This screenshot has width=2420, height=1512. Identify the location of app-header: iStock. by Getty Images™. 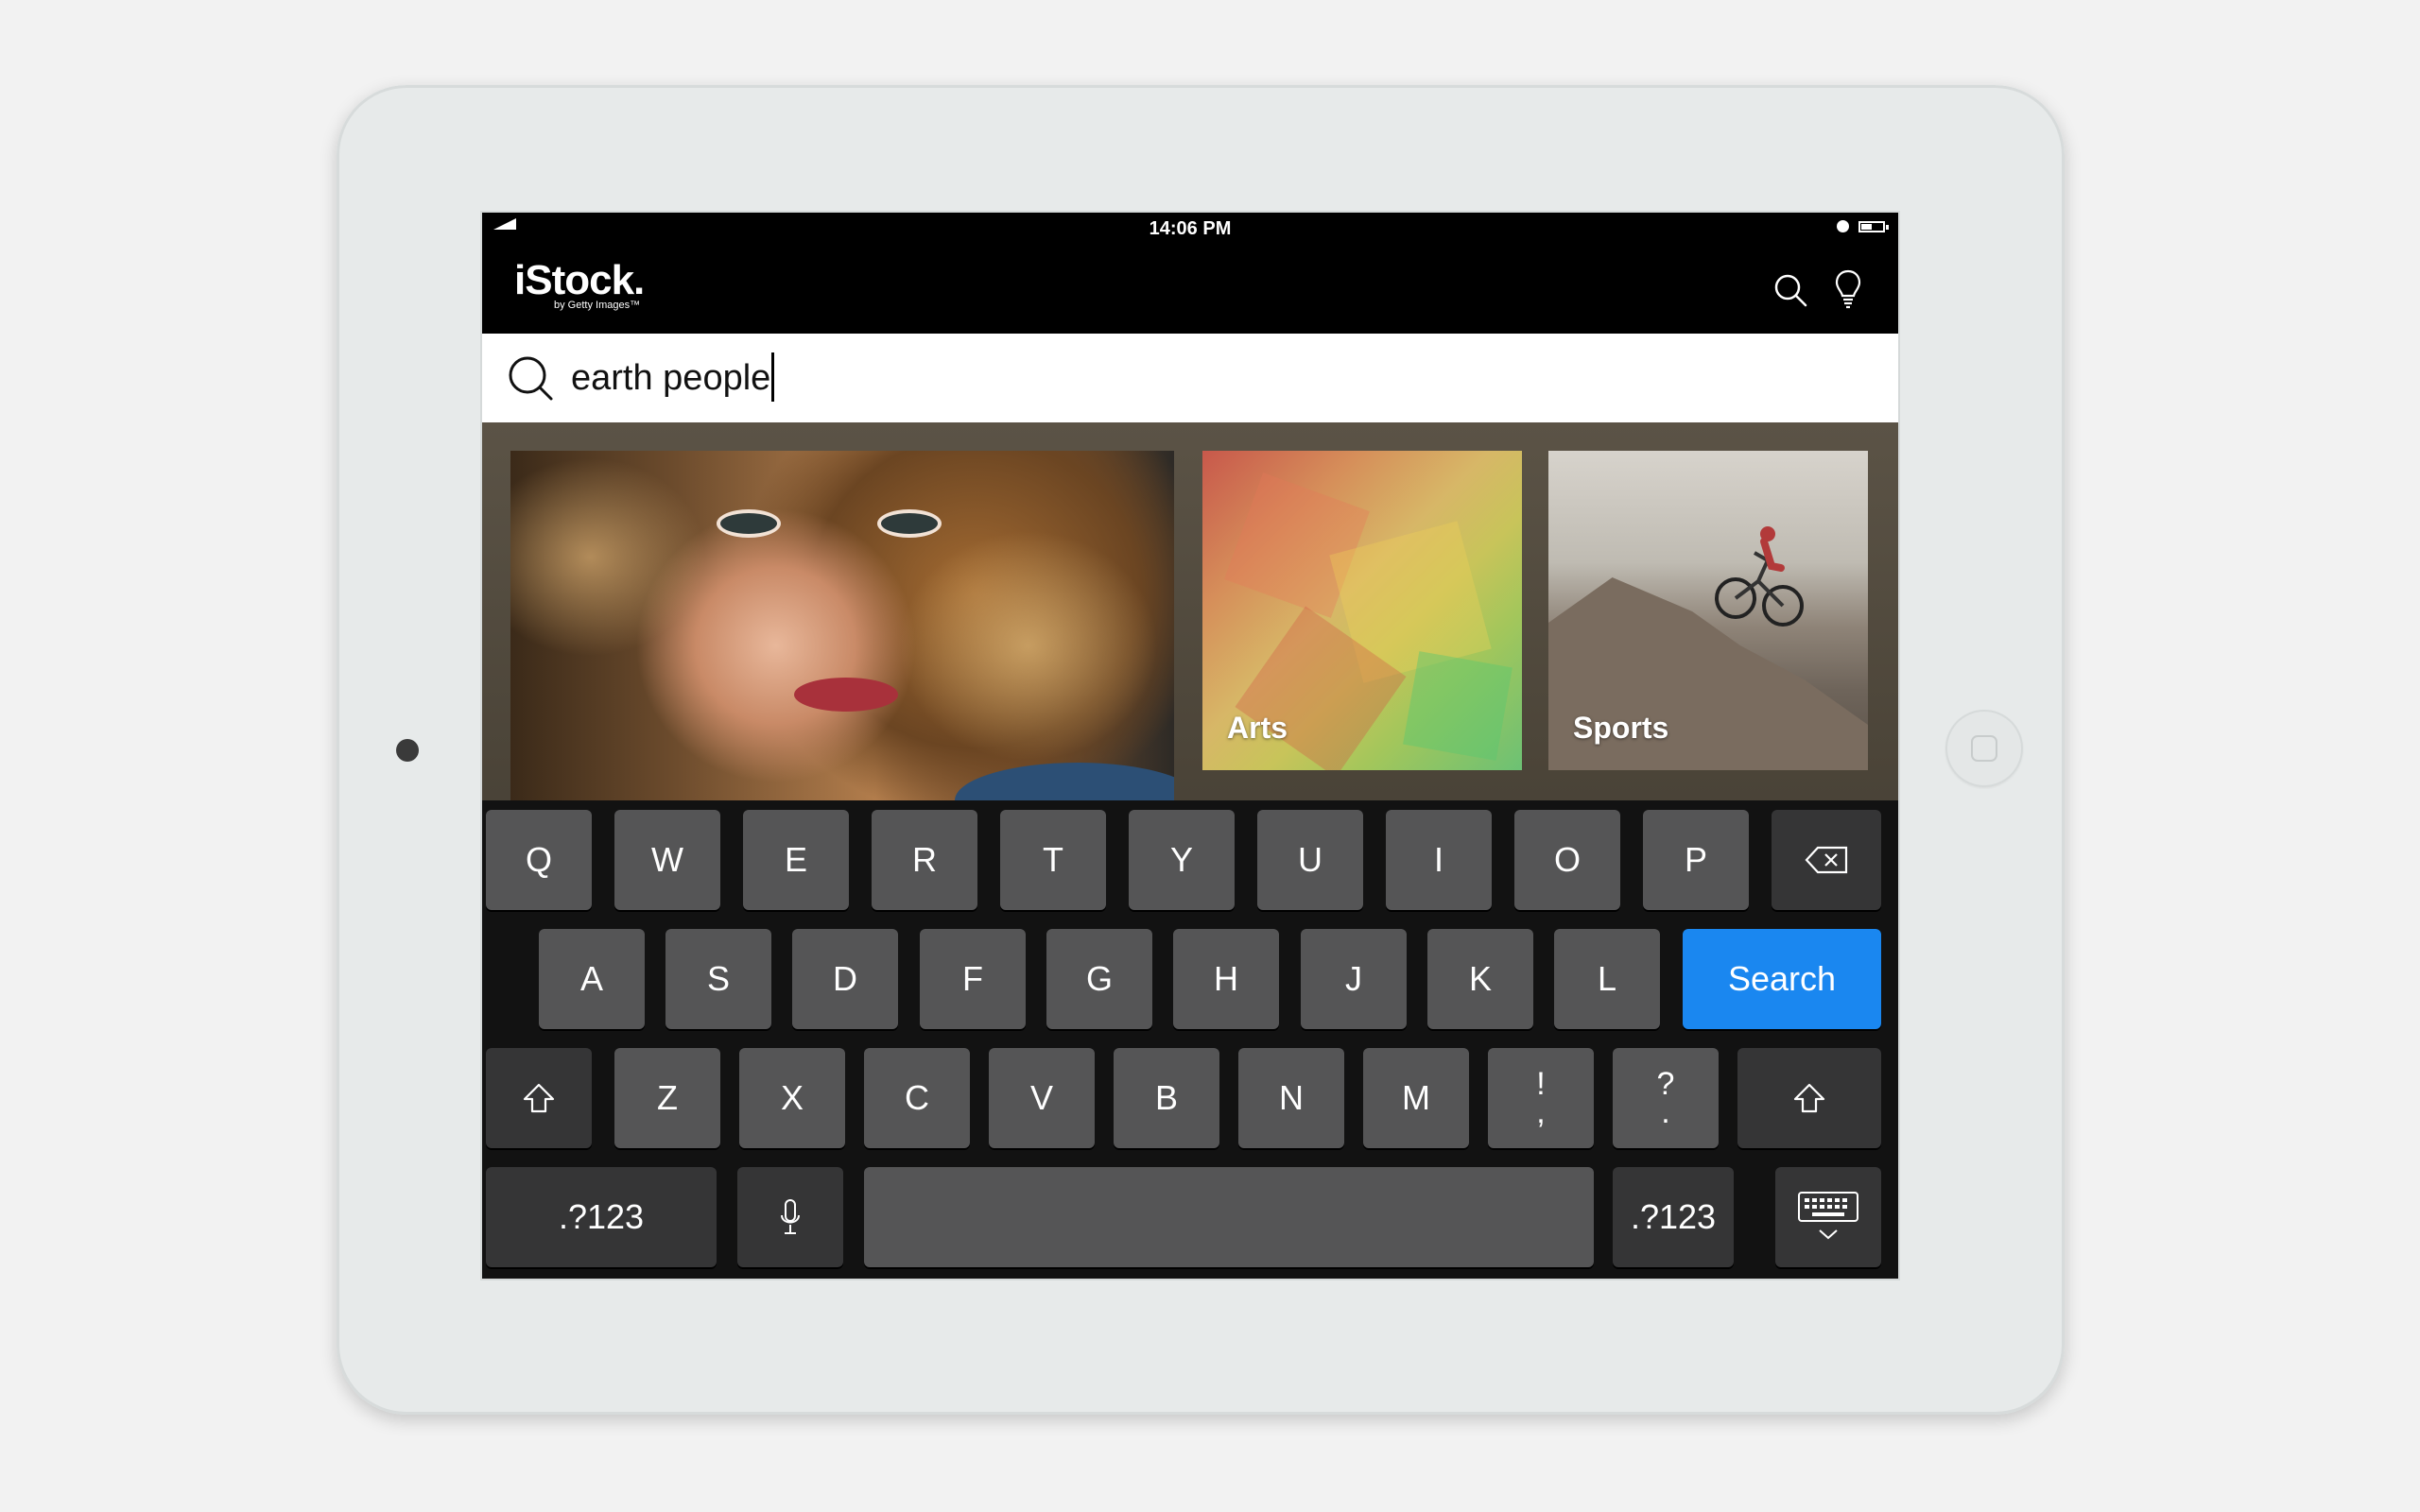
(1190, 284).